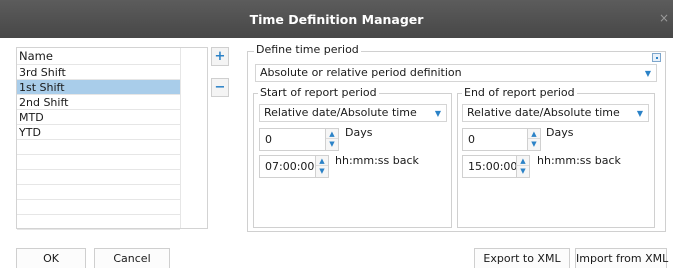 The image size is (673, 268). I want to click on end-mode-select: Relative date/Absolute time ▼, so click(555, 113).